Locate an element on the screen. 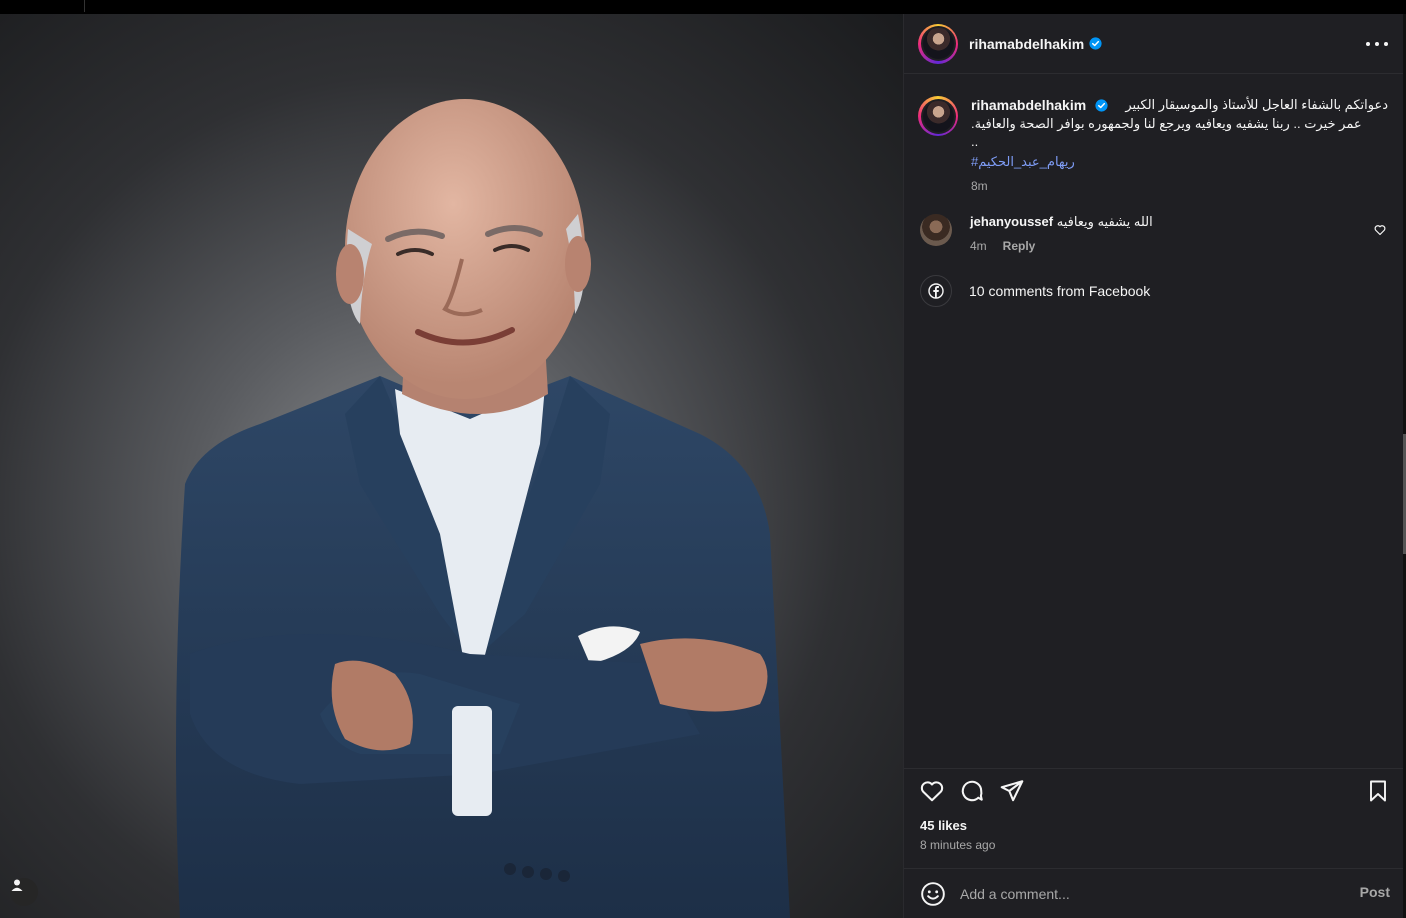  bookmark-icon is located at coordinates (1378, 791).